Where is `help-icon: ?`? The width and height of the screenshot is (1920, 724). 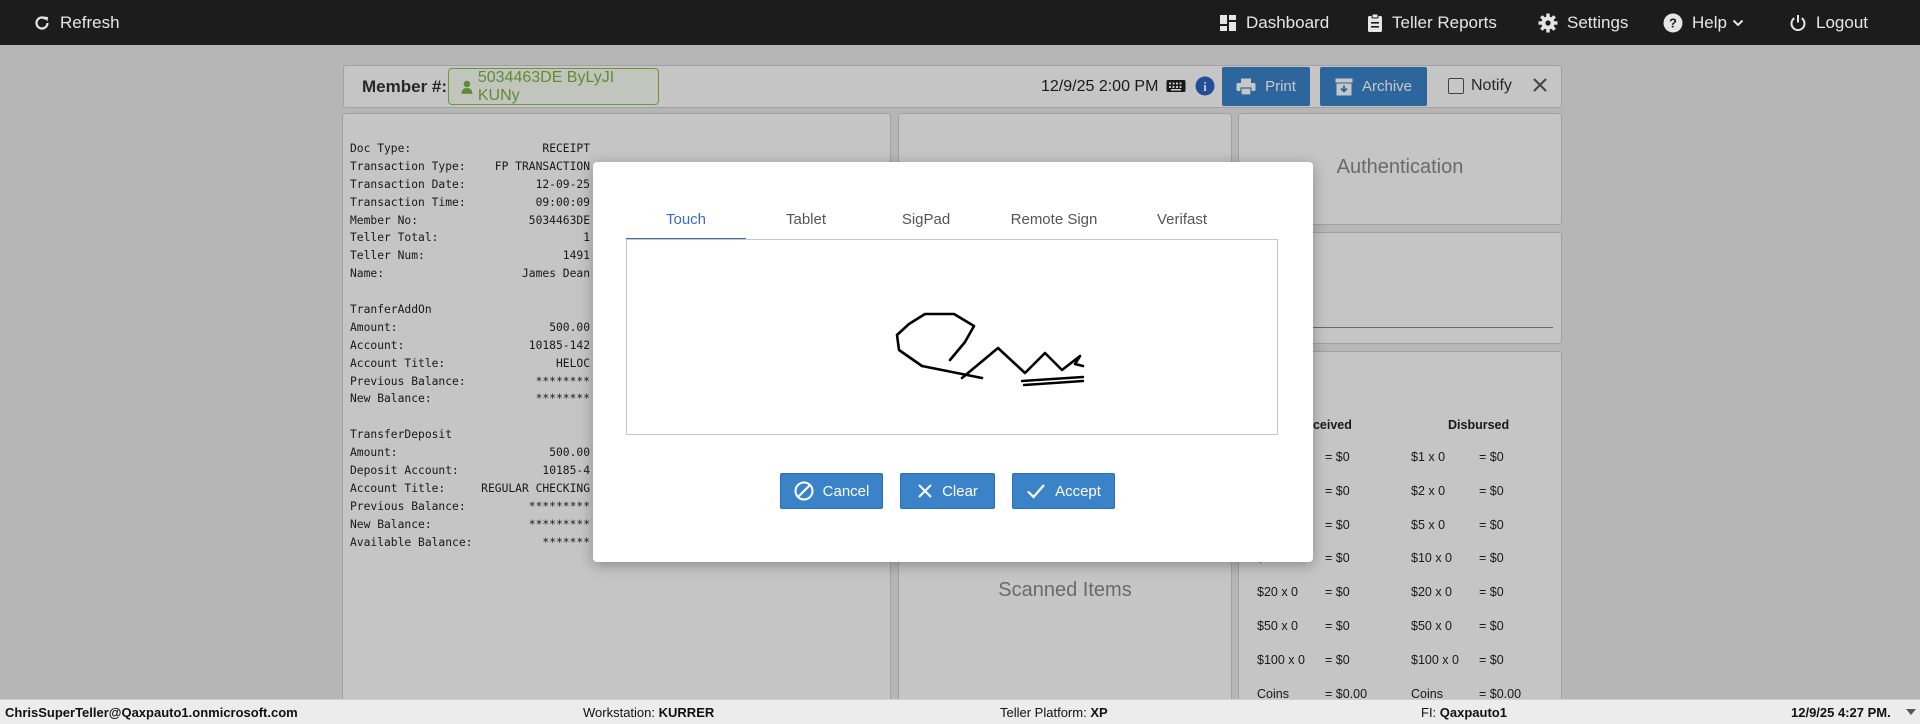 help-icon: ? is located at coordinates (1673, 22).